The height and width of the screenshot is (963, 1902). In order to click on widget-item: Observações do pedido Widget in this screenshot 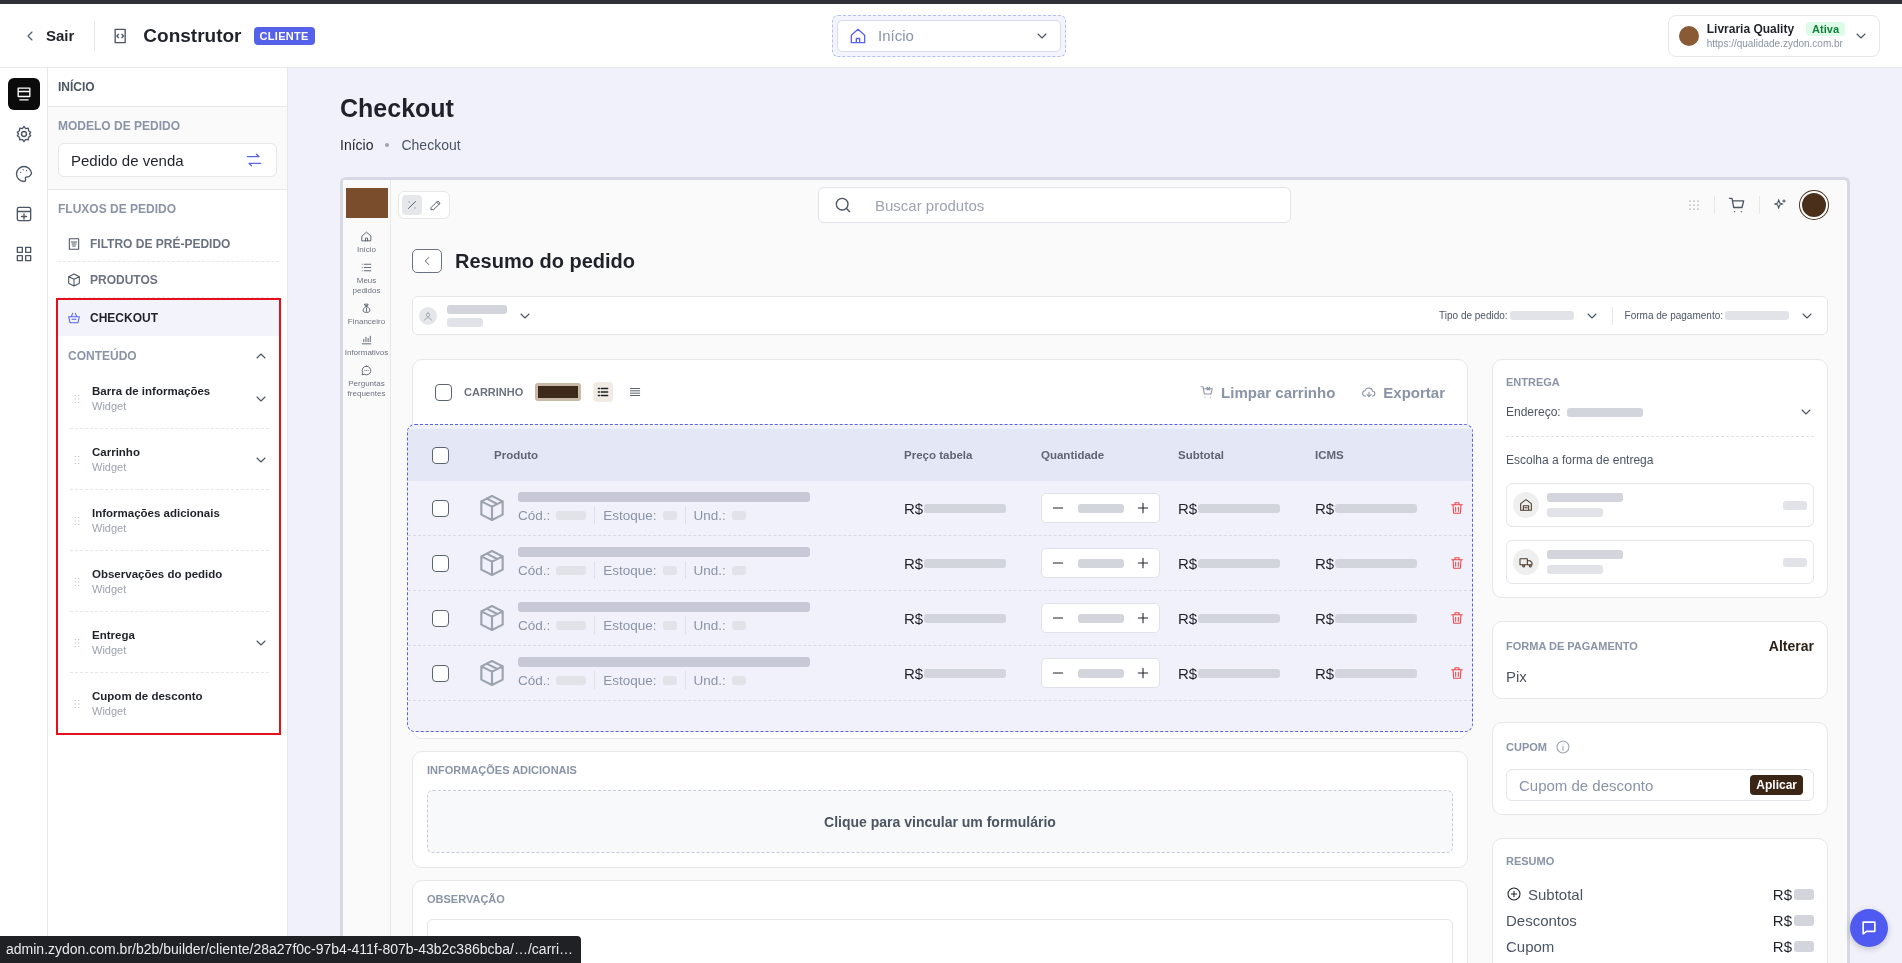, I will do `click(169, 581)`.